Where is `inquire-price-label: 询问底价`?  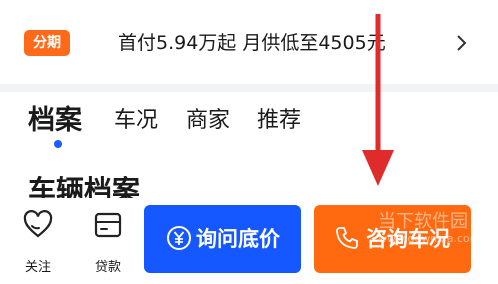 inquire-price-label: 询问底价 is located at coordinates (238, 239).